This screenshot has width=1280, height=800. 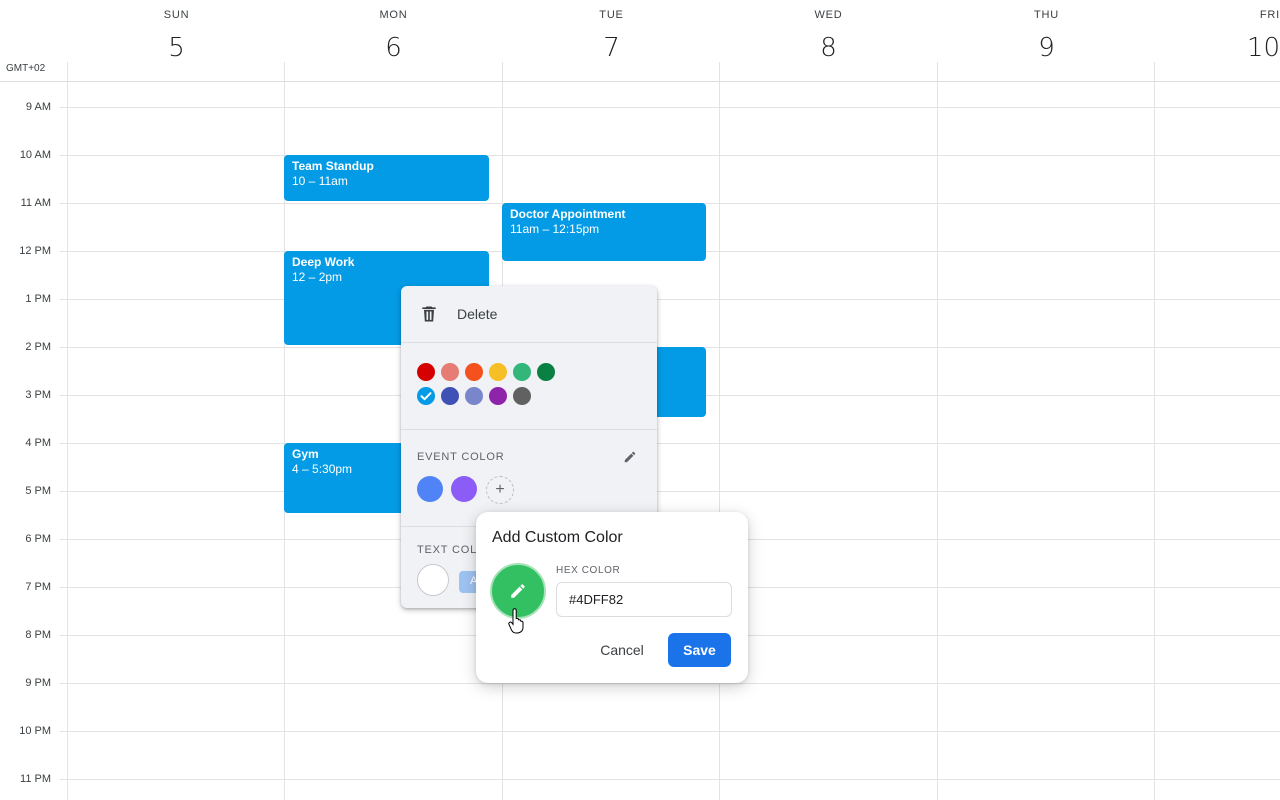 I want to click on hour-label: 6 PM, so click(x=38, y=539).